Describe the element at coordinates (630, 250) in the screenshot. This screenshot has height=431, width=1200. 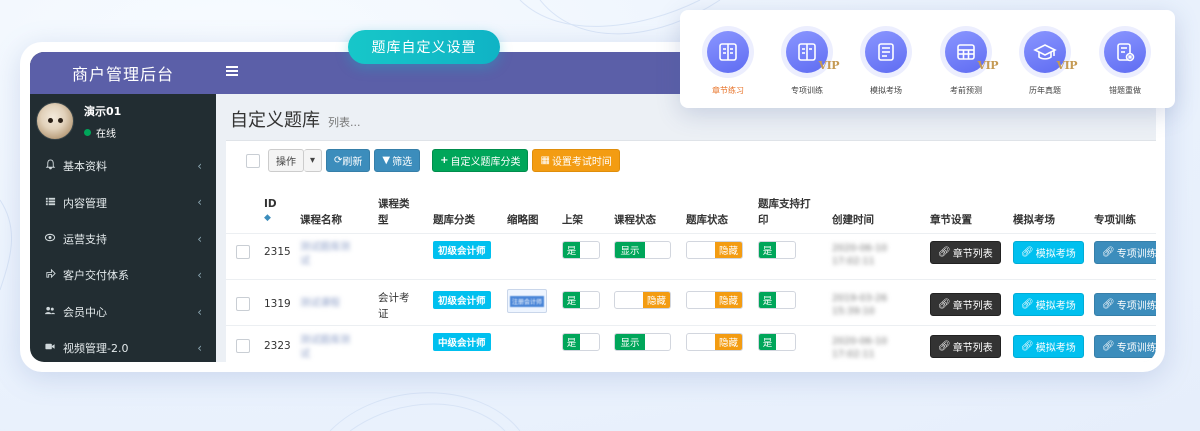
I see `toggle-on-label: 显示` at that location.